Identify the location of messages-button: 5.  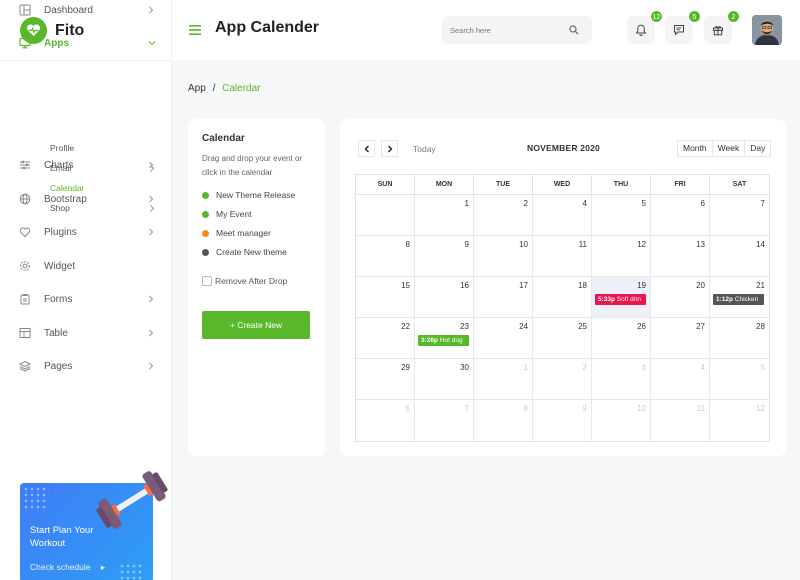
(683, 27).